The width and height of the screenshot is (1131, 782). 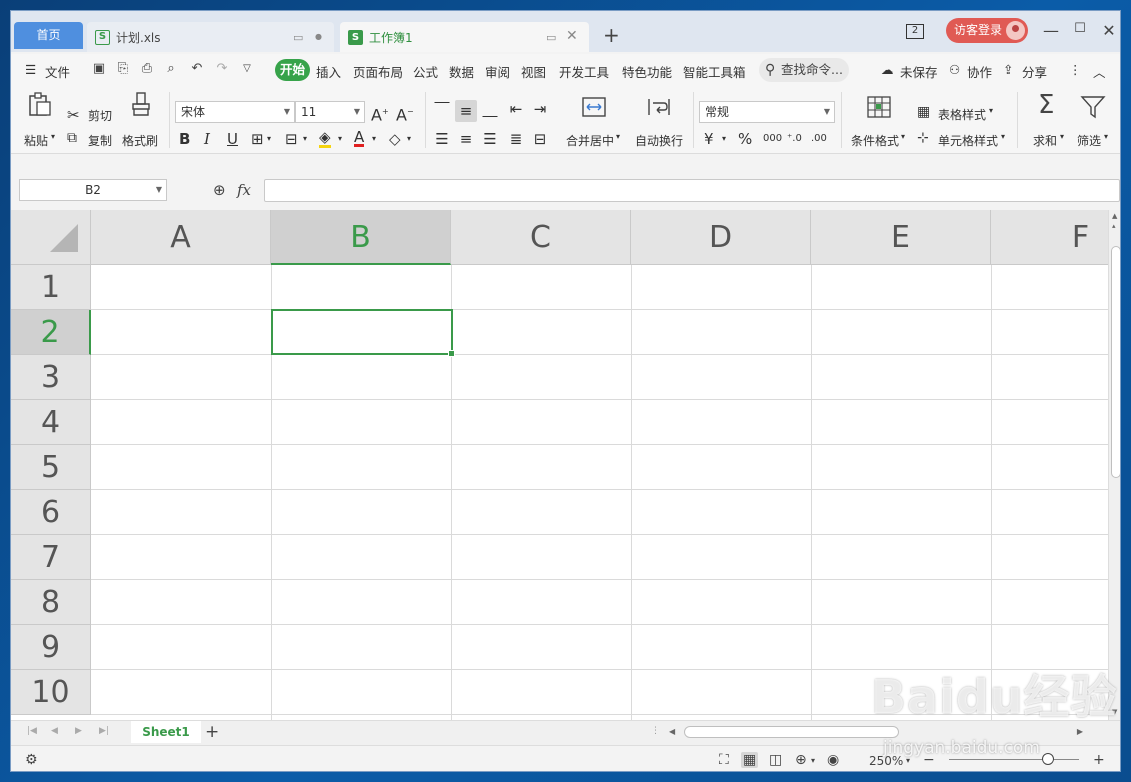 I want to click on paste-dropdown-icon: ▾, so click(x=53, y=136).